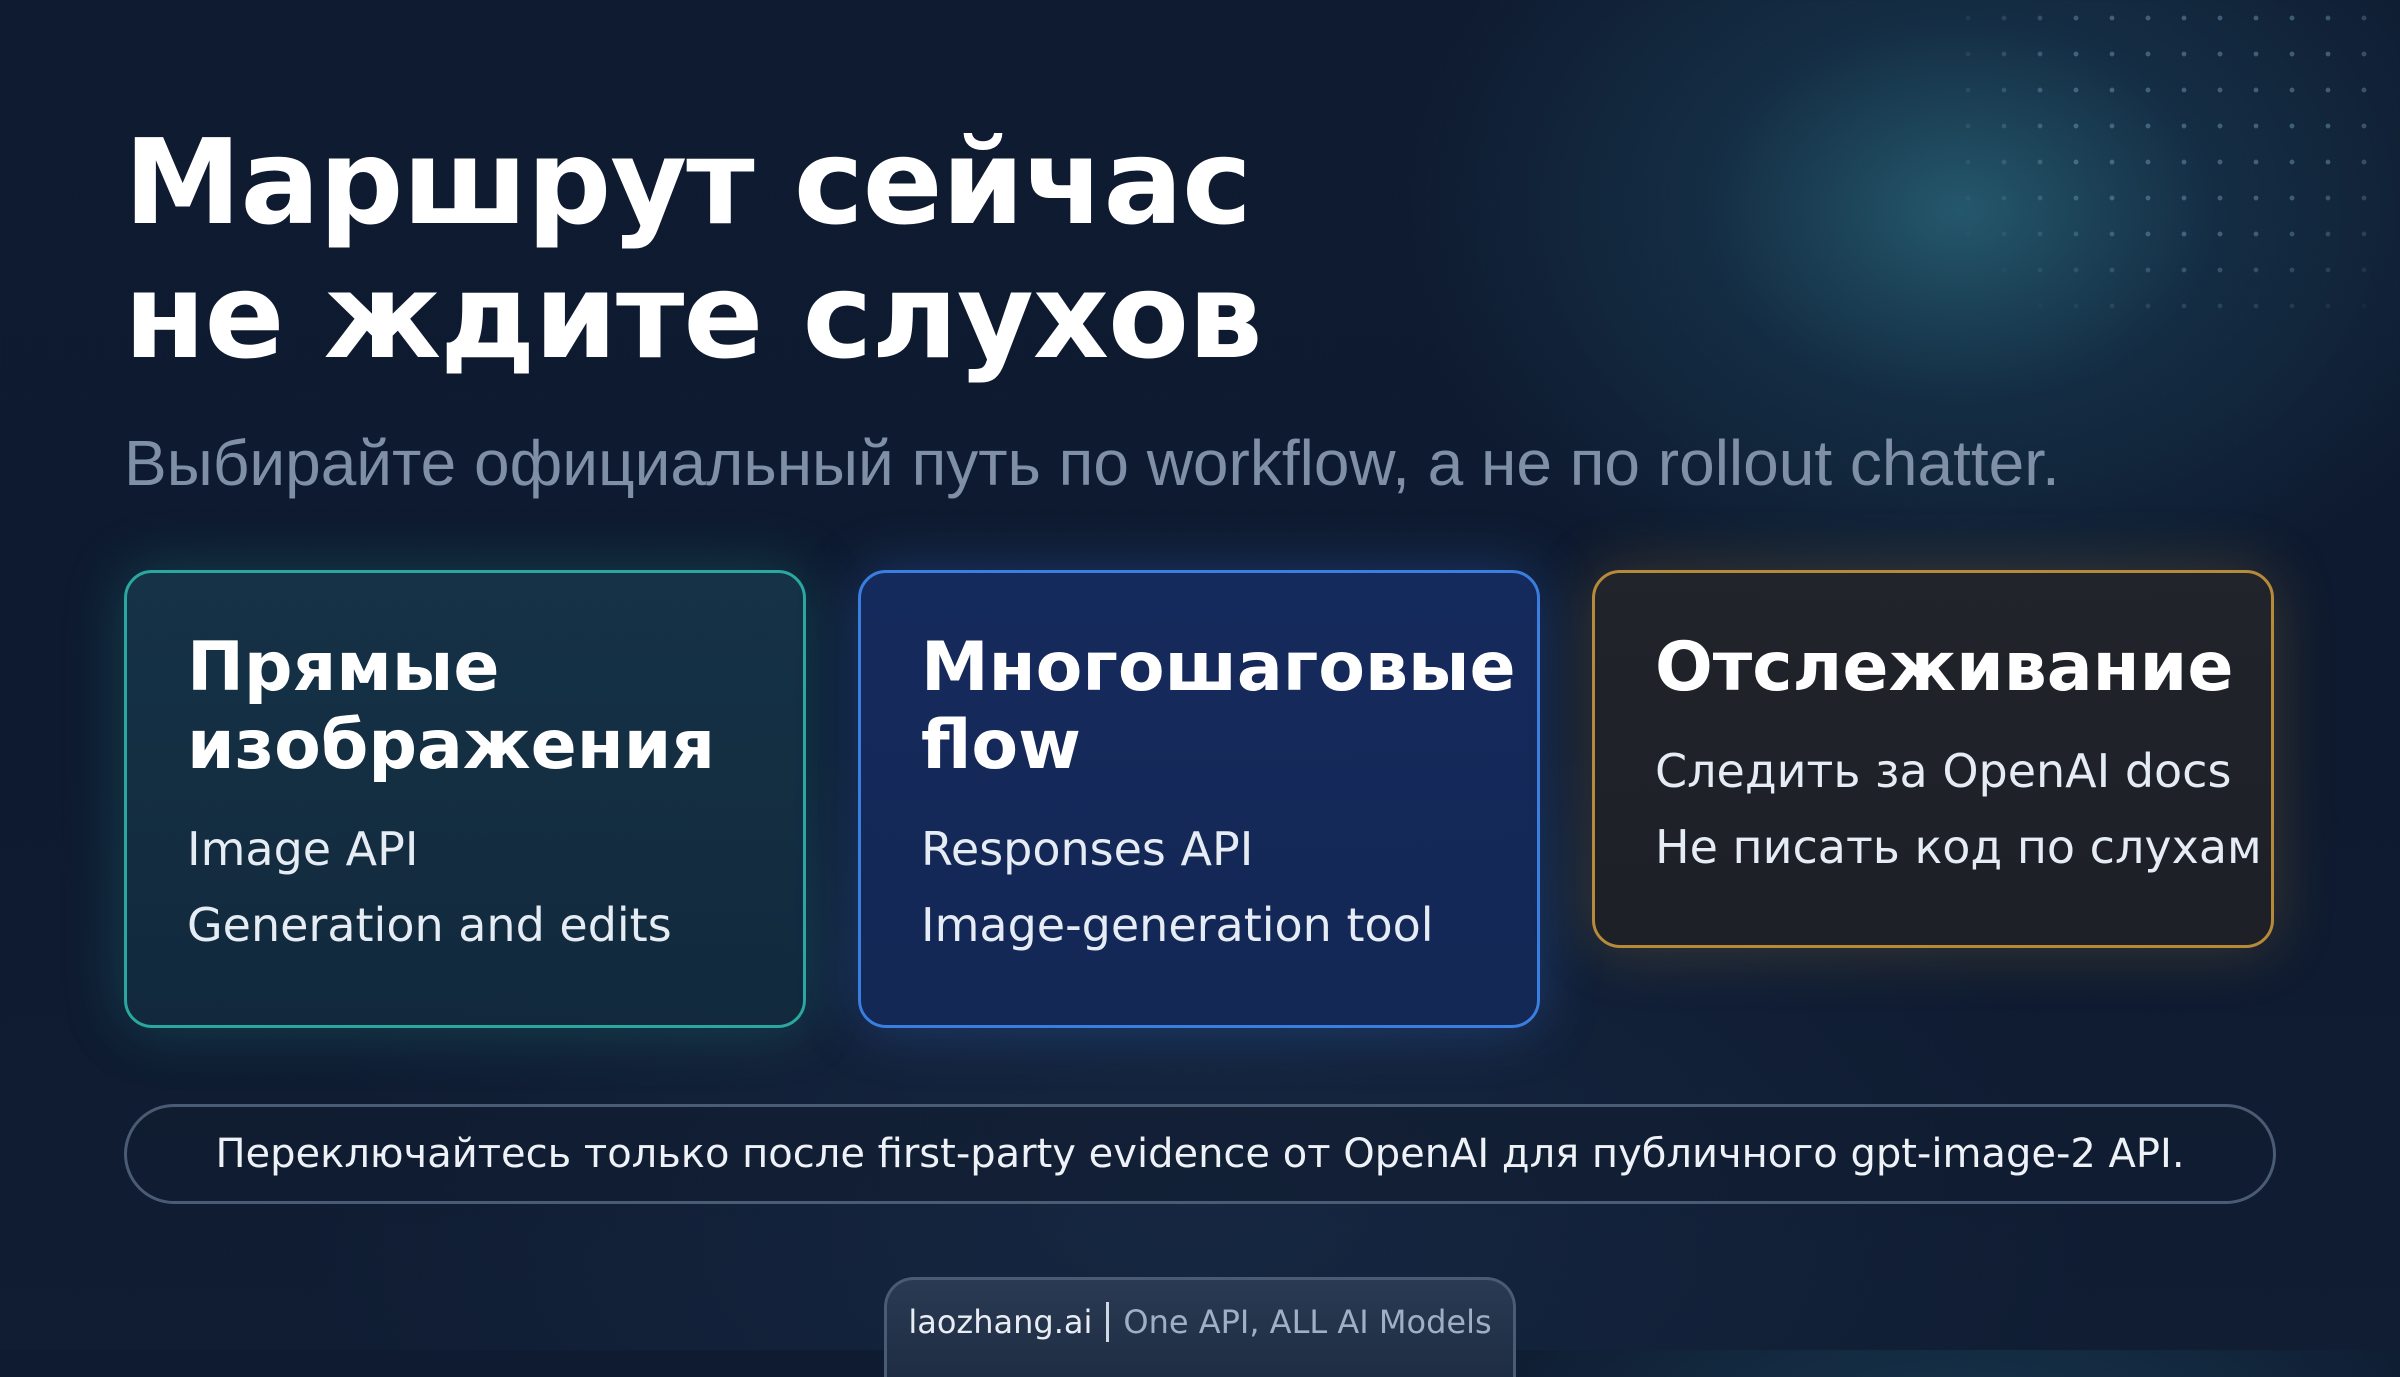 This screenshot has width=2400, height=1377. Describe the element at coordinates (1218, 706) in the screenshot. I see `card-heading: Многошаговые flow` at that location.